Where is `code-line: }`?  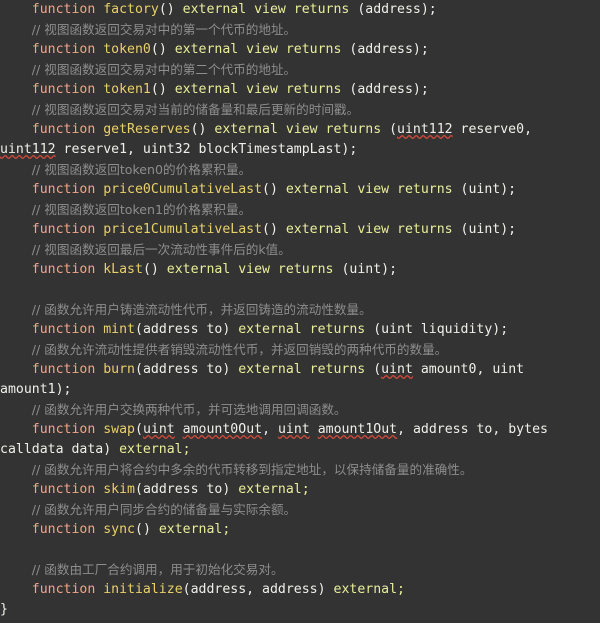 code-line: } is located at coordinates (300, 610).